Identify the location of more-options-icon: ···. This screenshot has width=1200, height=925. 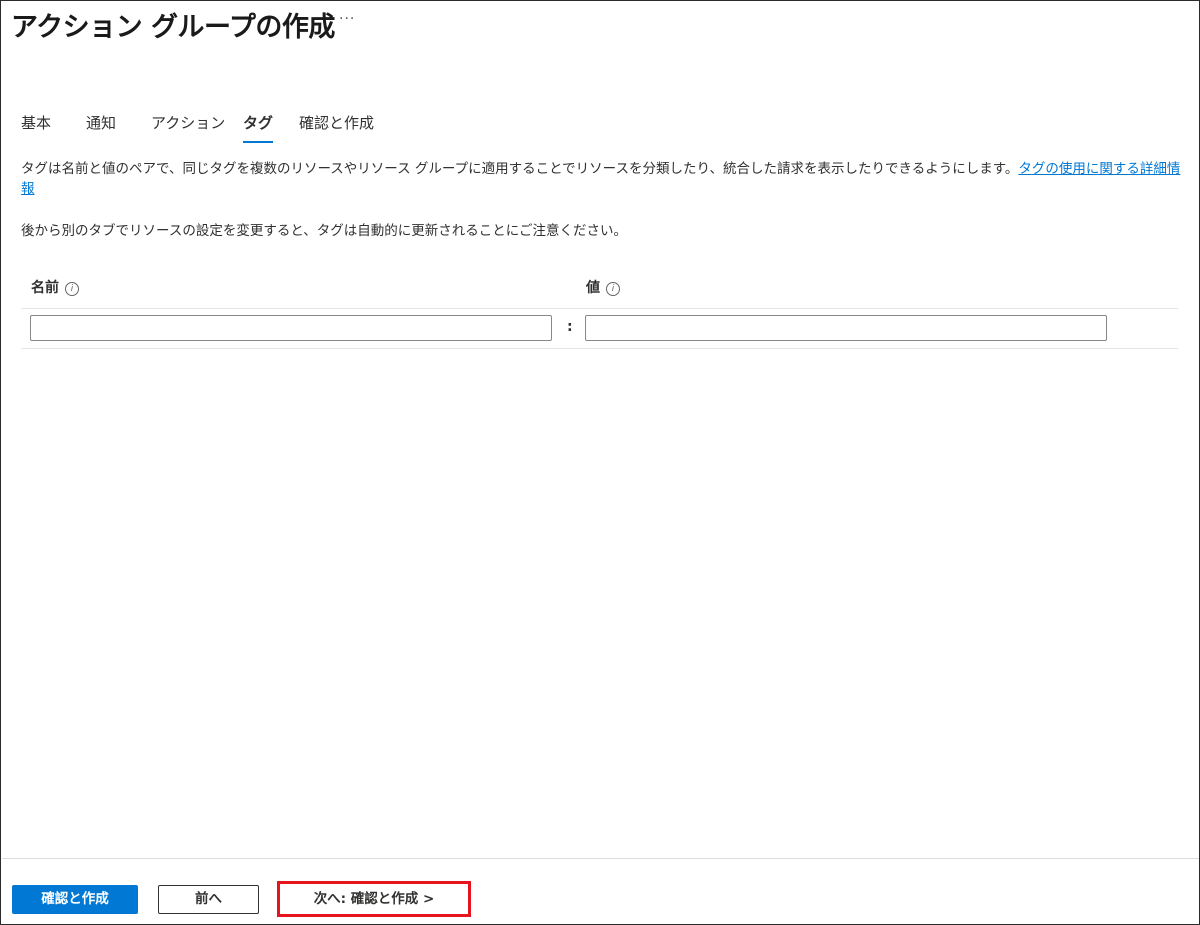
(347, 19).